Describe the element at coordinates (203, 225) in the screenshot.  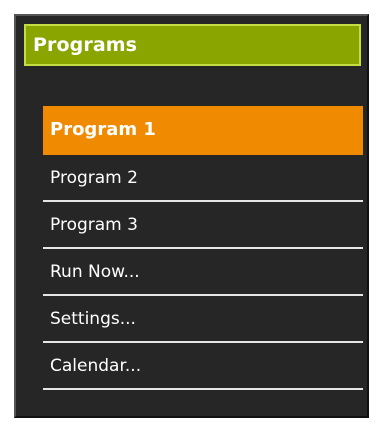
I see `menu-item-program-3: Program 3` at that location.